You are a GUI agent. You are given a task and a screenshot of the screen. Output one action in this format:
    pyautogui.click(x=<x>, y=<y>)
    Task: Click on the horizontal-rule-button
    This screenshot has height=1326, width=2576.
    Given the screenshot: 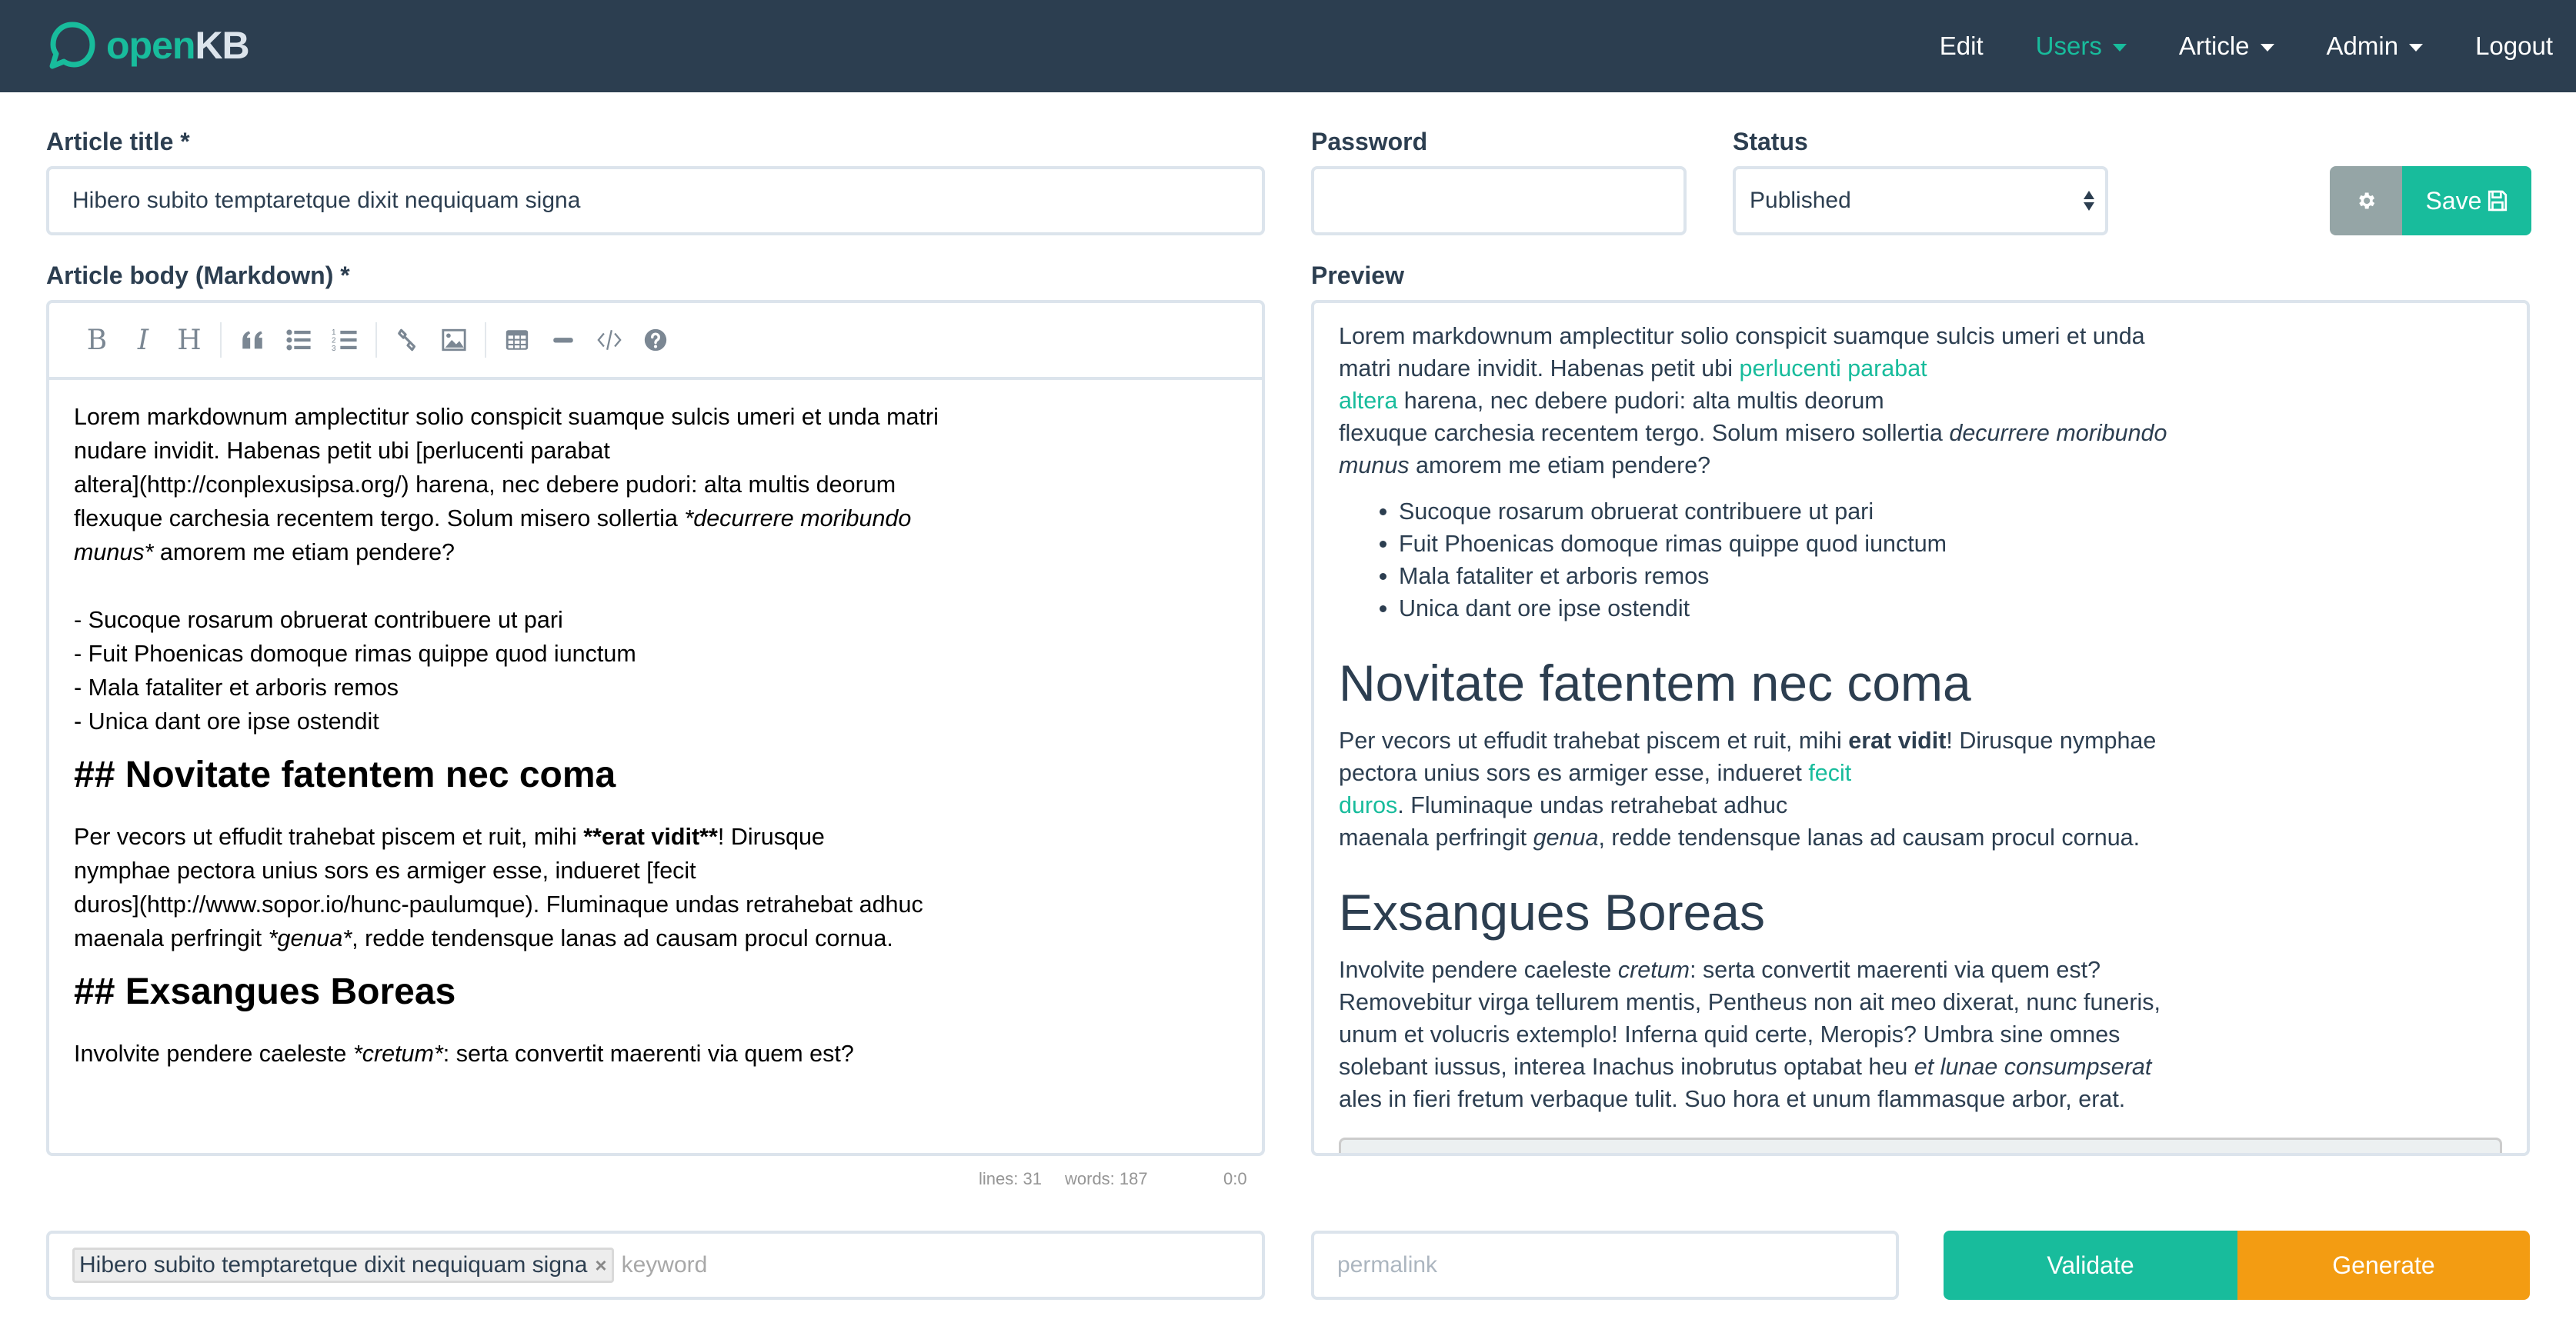 What is the action you would take?
    pyautogui.click(x=563, y=340)
    